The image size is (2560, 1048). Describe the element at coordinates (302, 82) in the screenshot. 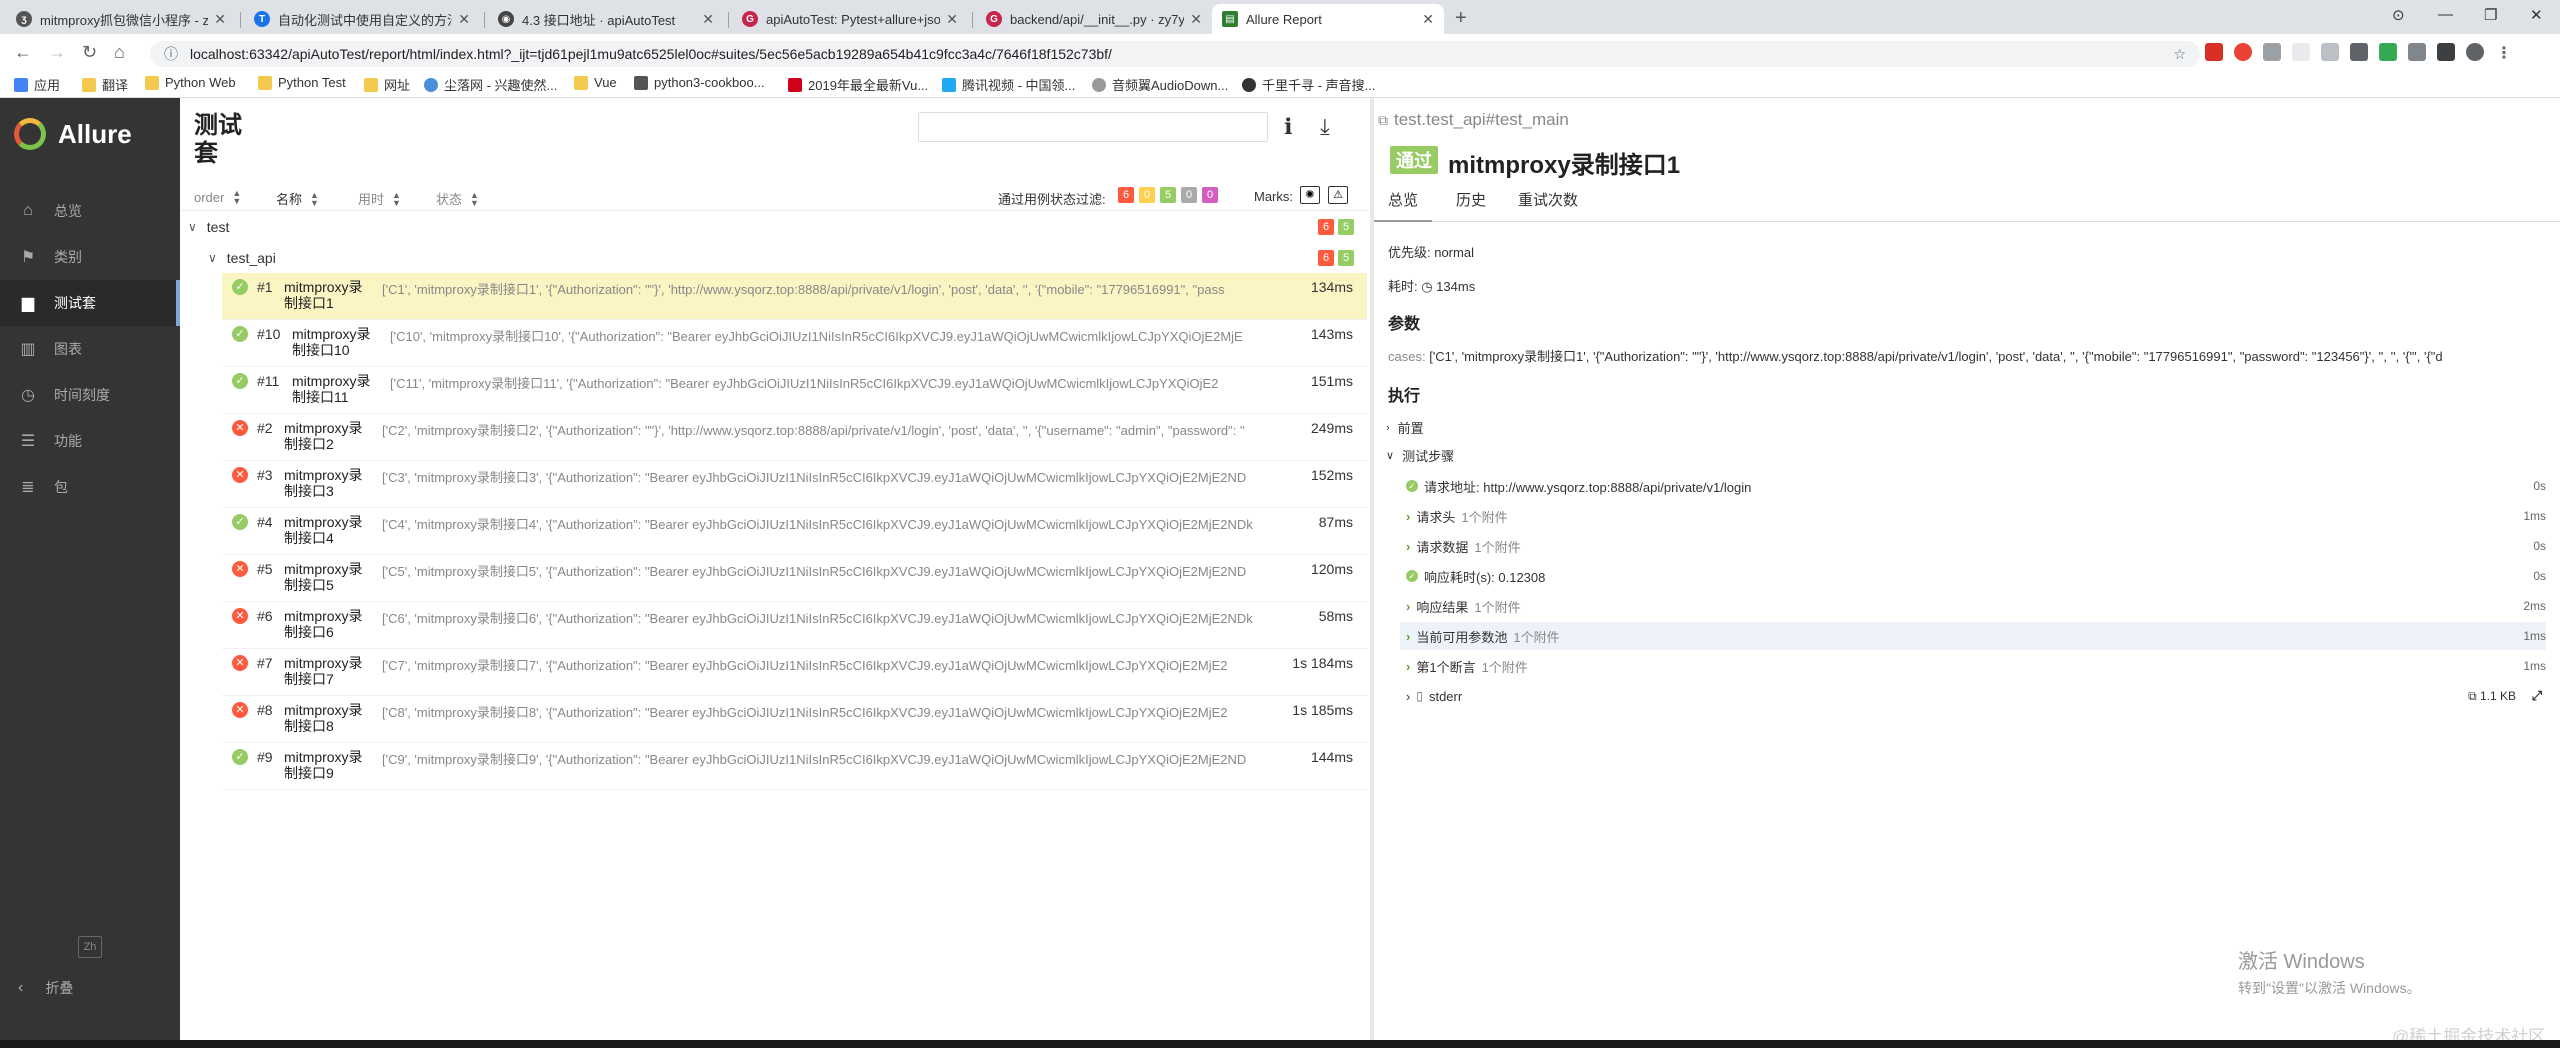

I see `bookmark-item: Python Test` at that location.